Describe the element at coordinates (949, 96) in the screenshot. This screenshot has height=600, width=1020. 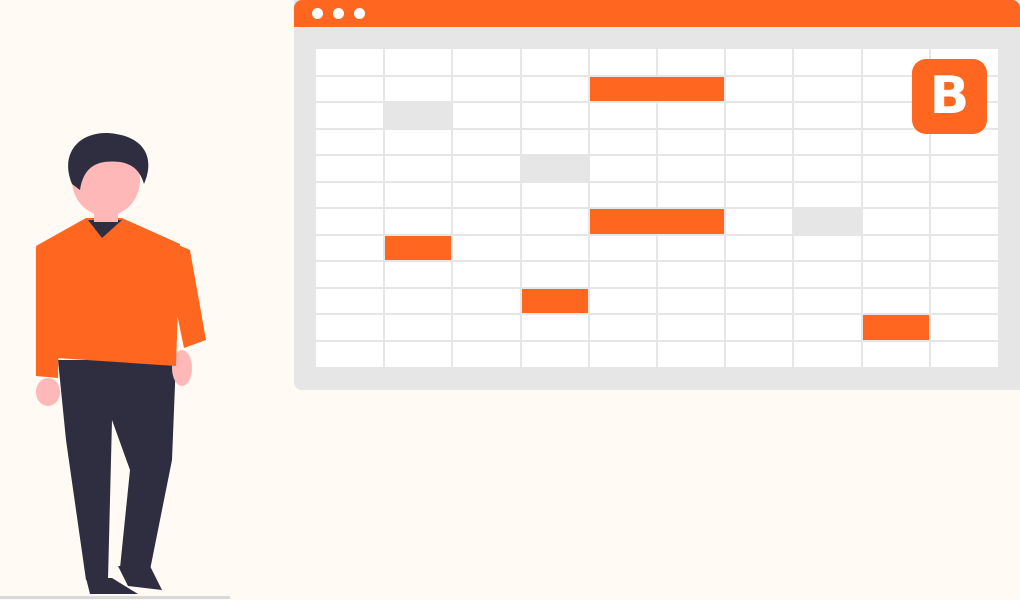
I see `brand-logo-icon: B` at that location.